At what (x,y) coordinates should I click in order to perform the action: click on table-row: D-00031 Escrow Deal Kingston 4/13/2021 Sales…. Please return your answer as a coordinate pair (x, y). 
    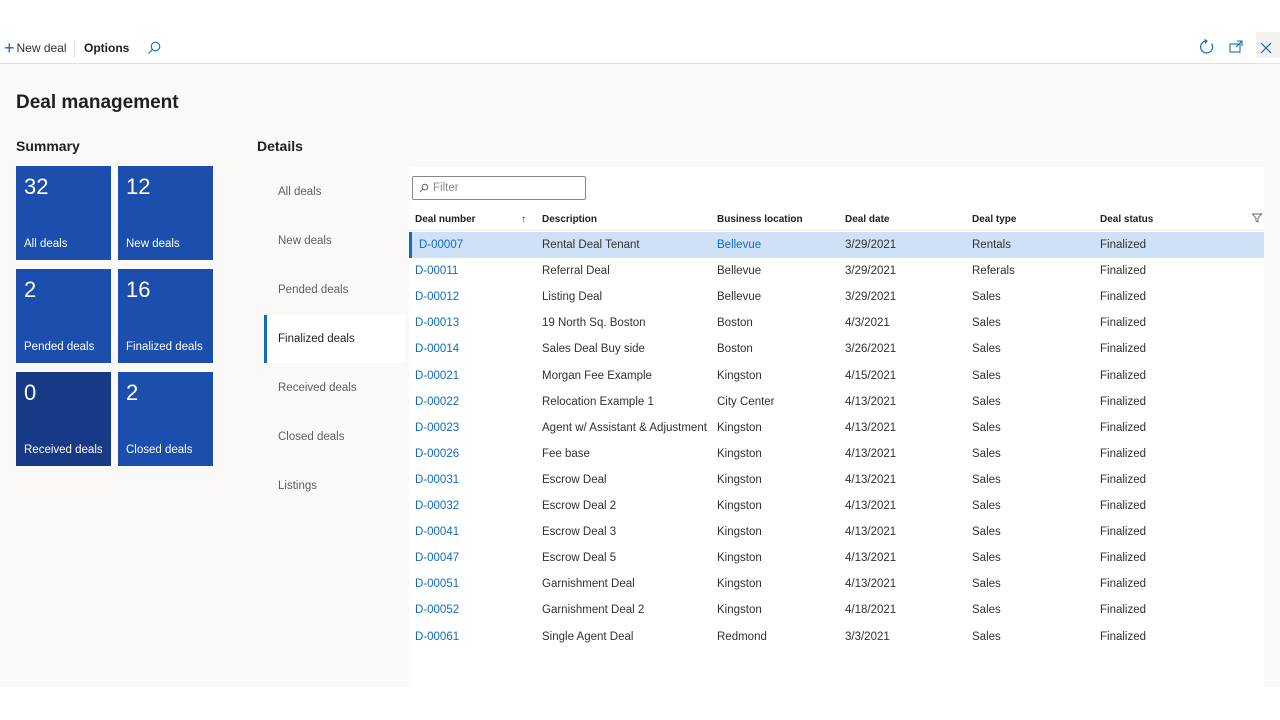
    Looking at the image, I should click on (836, 480).